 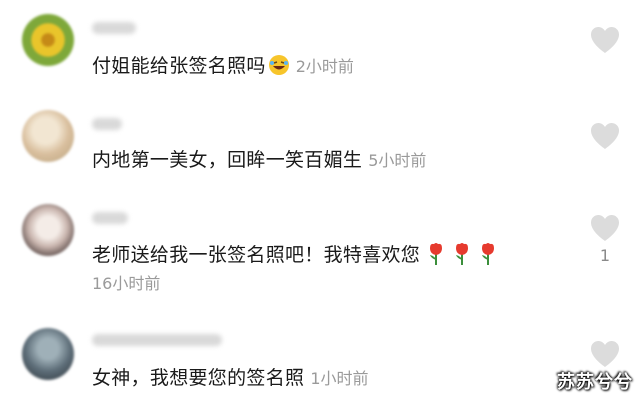 I want to click on comment-time: 5小时前, so click(x=397, y=160).